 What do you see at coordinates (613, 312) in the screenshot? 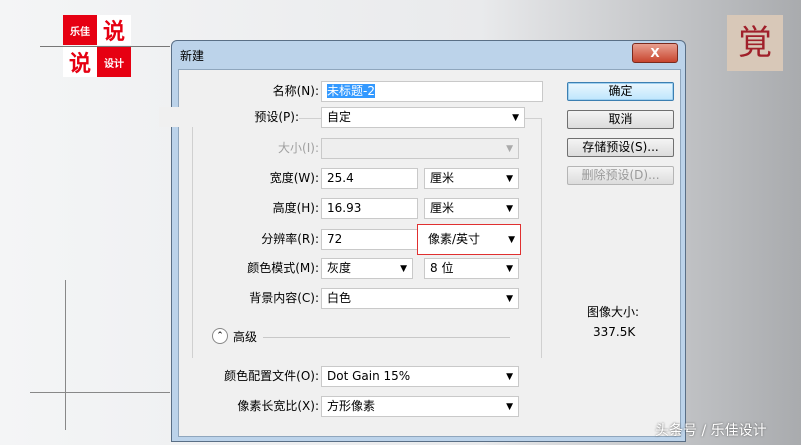
I see `image-size-label: 图像大小:` at bounding box center [613, 312].